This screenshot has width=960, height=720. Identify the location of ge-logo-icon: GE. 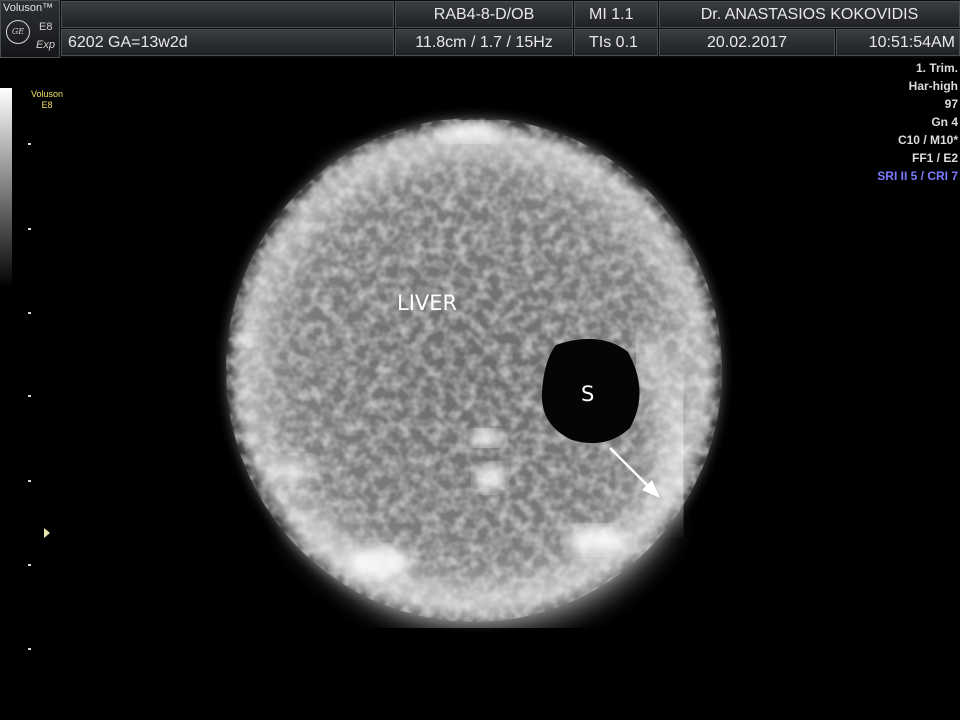
(18, 32).